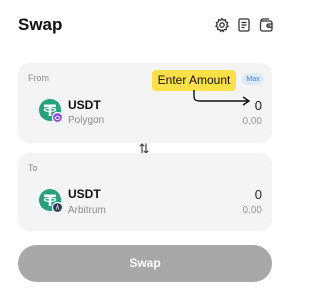 This screenshot has height=300, width=320. Describe the element at coordinates (33, 168) in the screenshot. I see `to-label: To` at that location.